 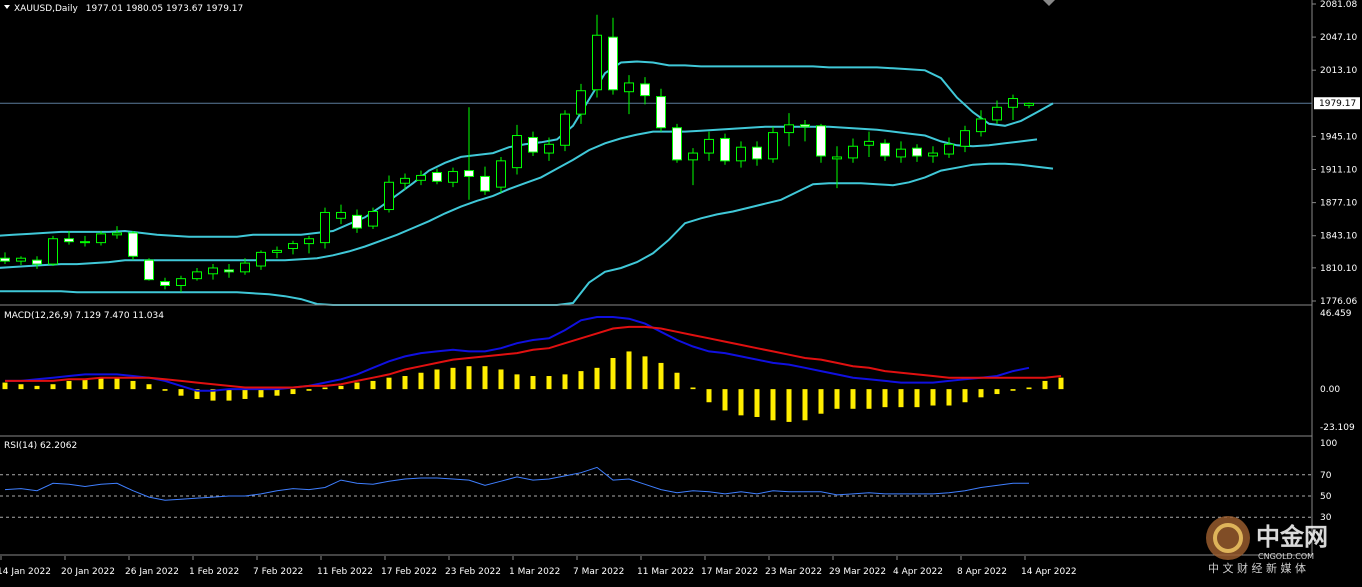 What do you see at coordinates (982, 572) in the screenshot?
I see `time-tick-label: 8 Apr 2022` at bounding box center [982, 572].